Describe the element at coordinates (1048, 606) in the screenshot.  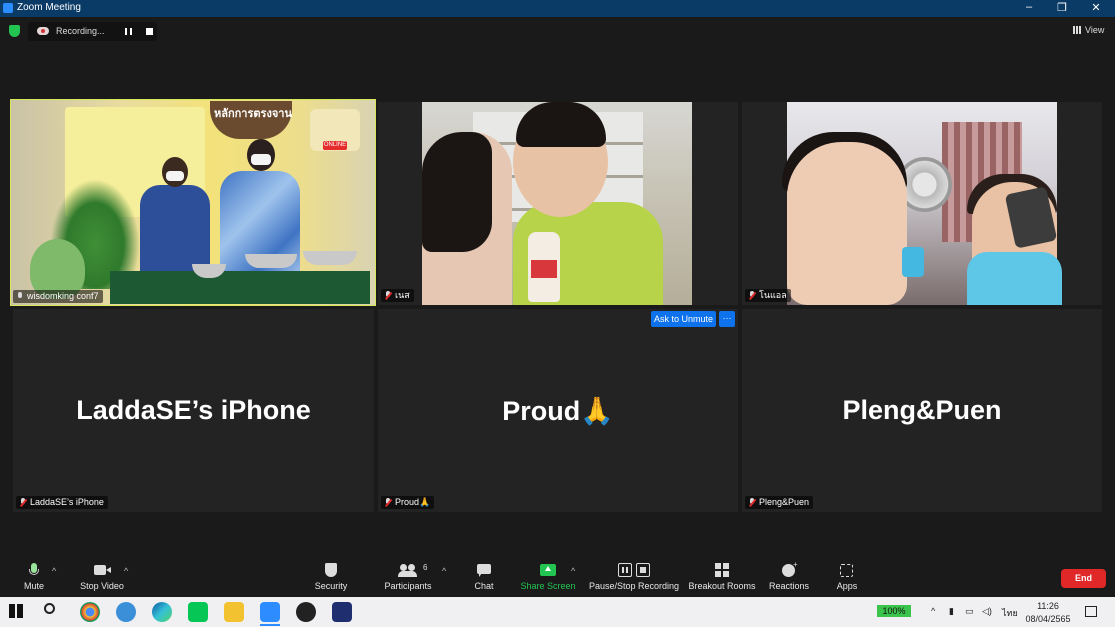
I see `clock-time: 11:26` at that location.